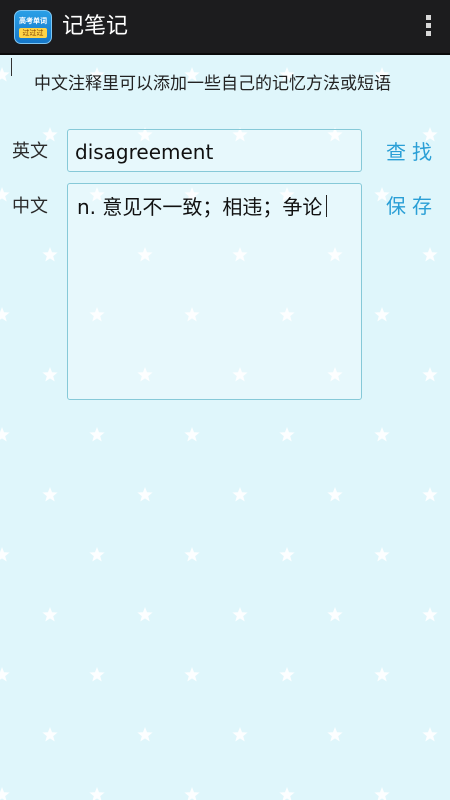  Describe the element at coordinates (412, 152) in the screenshot. I see `search-button: 查找` at that location.